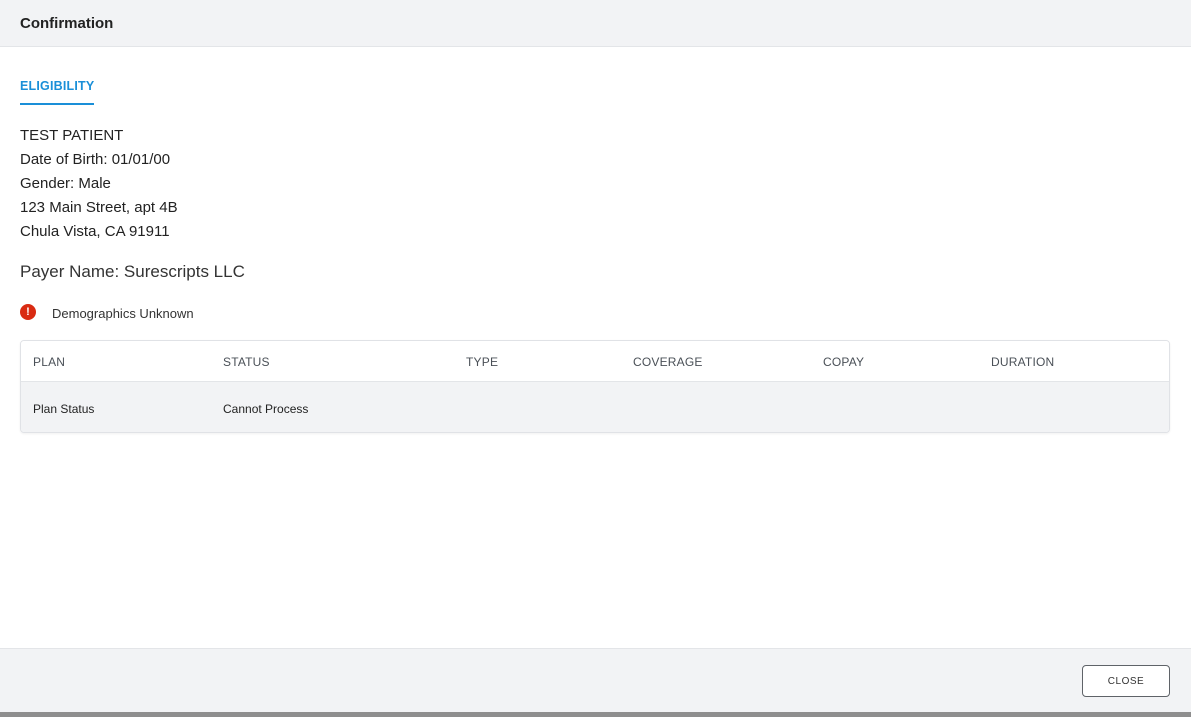 This screenshot has height=717, width=1191. Describe the element at coordinates (266, 409) in the screenshot. I see `cell-status: Cannot Process` at that location.